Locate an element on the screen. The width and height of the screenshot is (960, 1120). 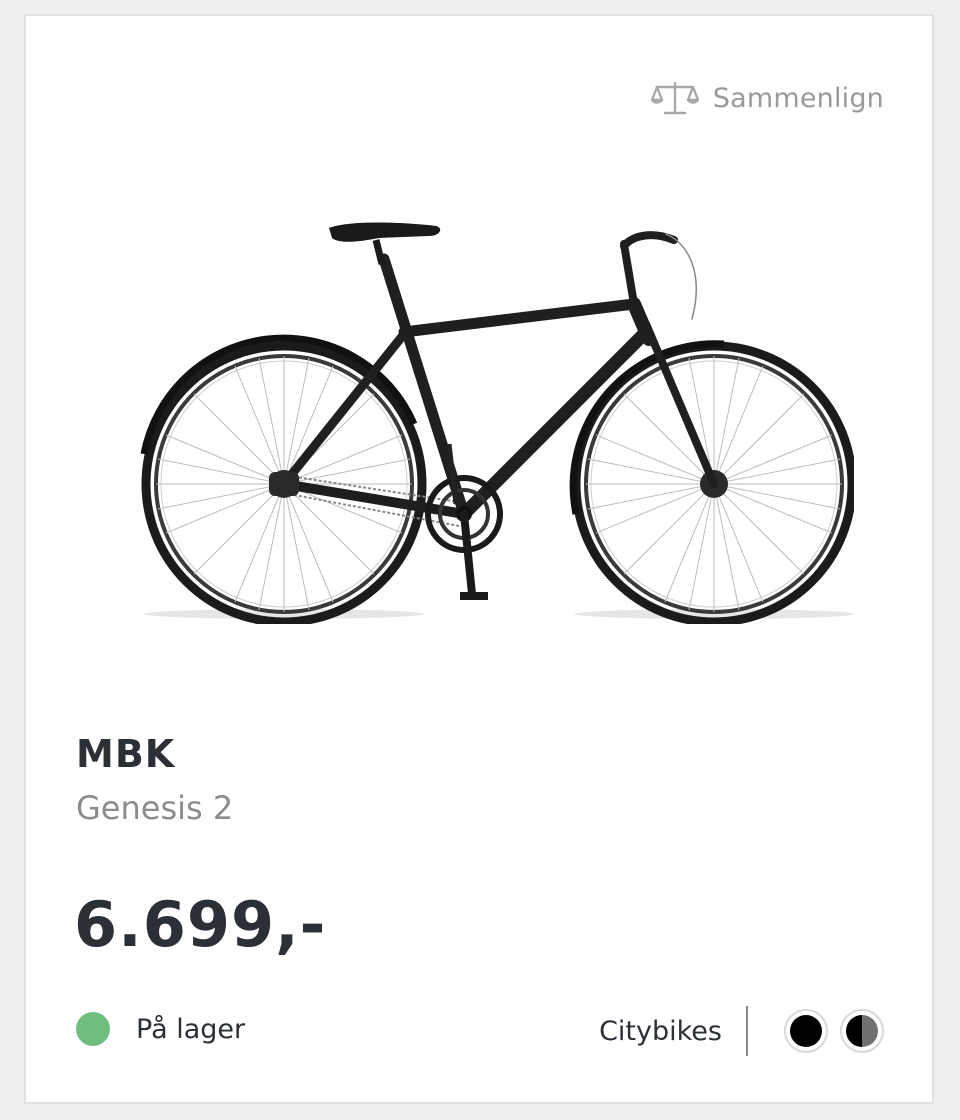
stock-status: På lager is located at coordinates (160, 1029).